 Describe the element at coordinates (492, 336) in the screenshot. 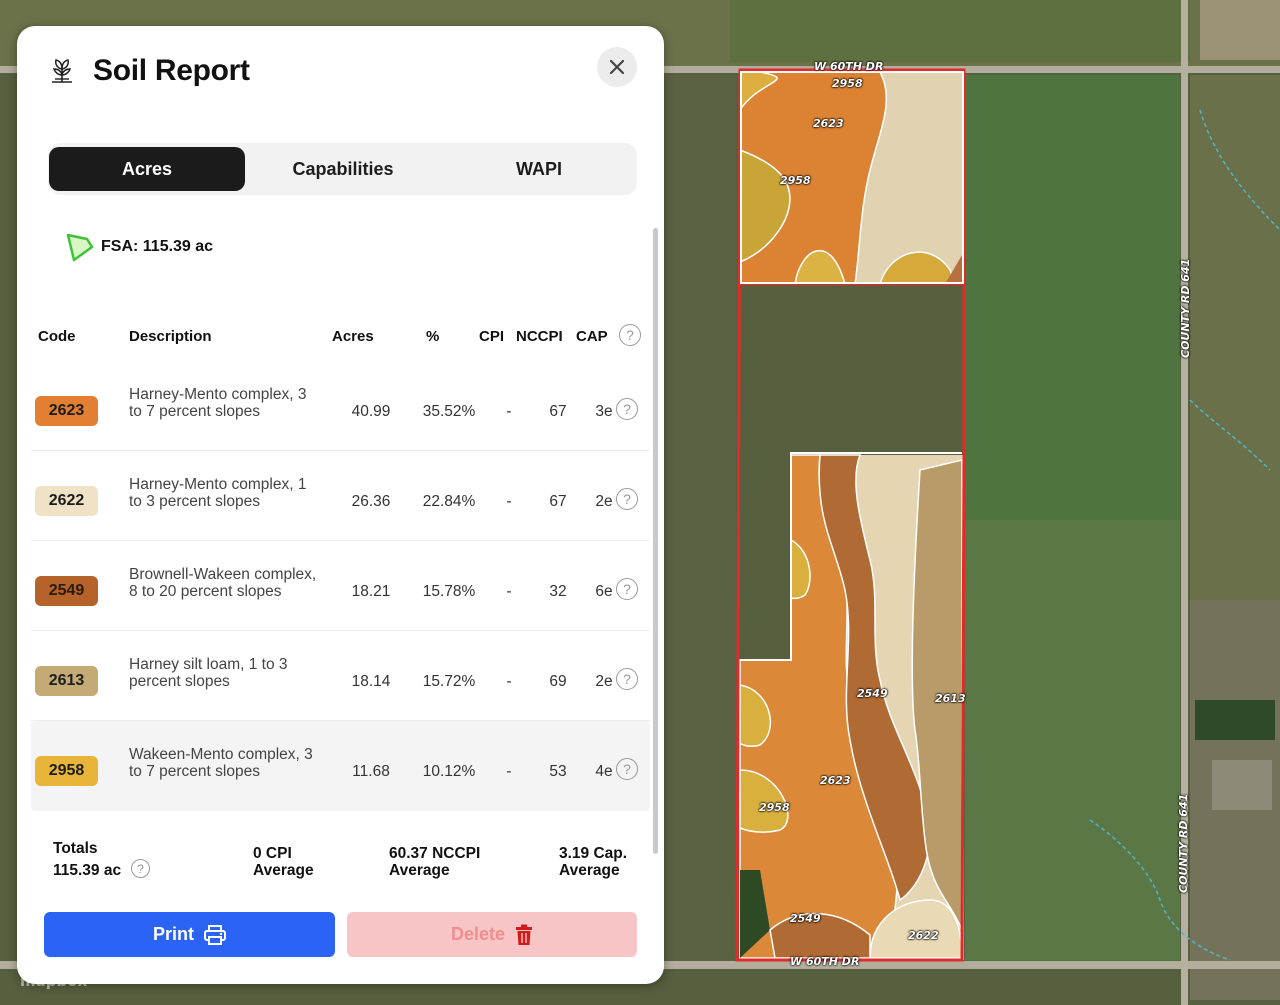

I see `header-cpi: CPI` at that location.